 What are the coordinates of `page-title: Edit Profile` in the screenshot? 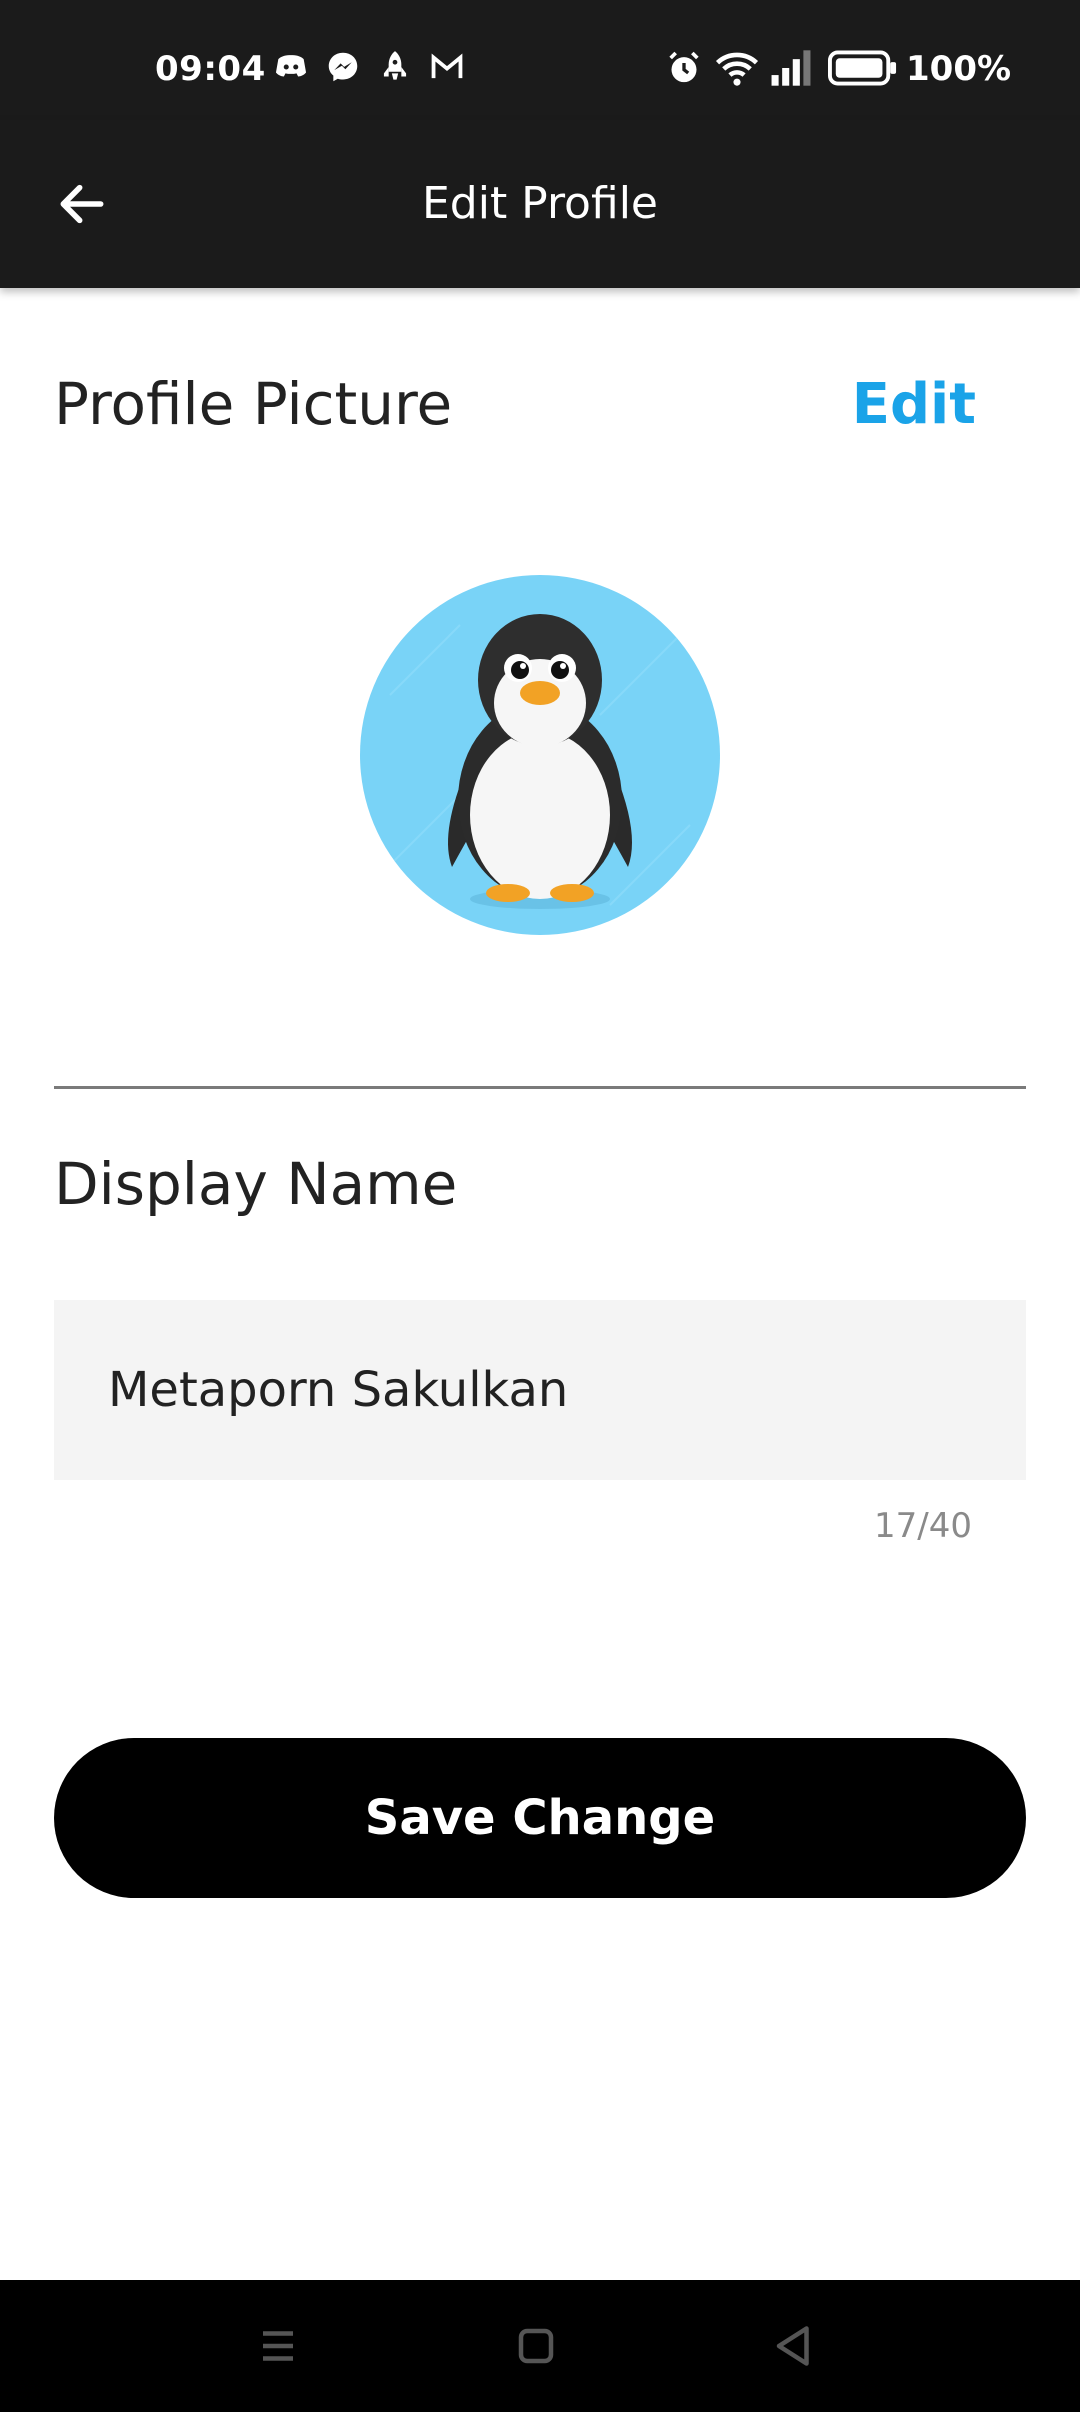 It's located at (539, 203).